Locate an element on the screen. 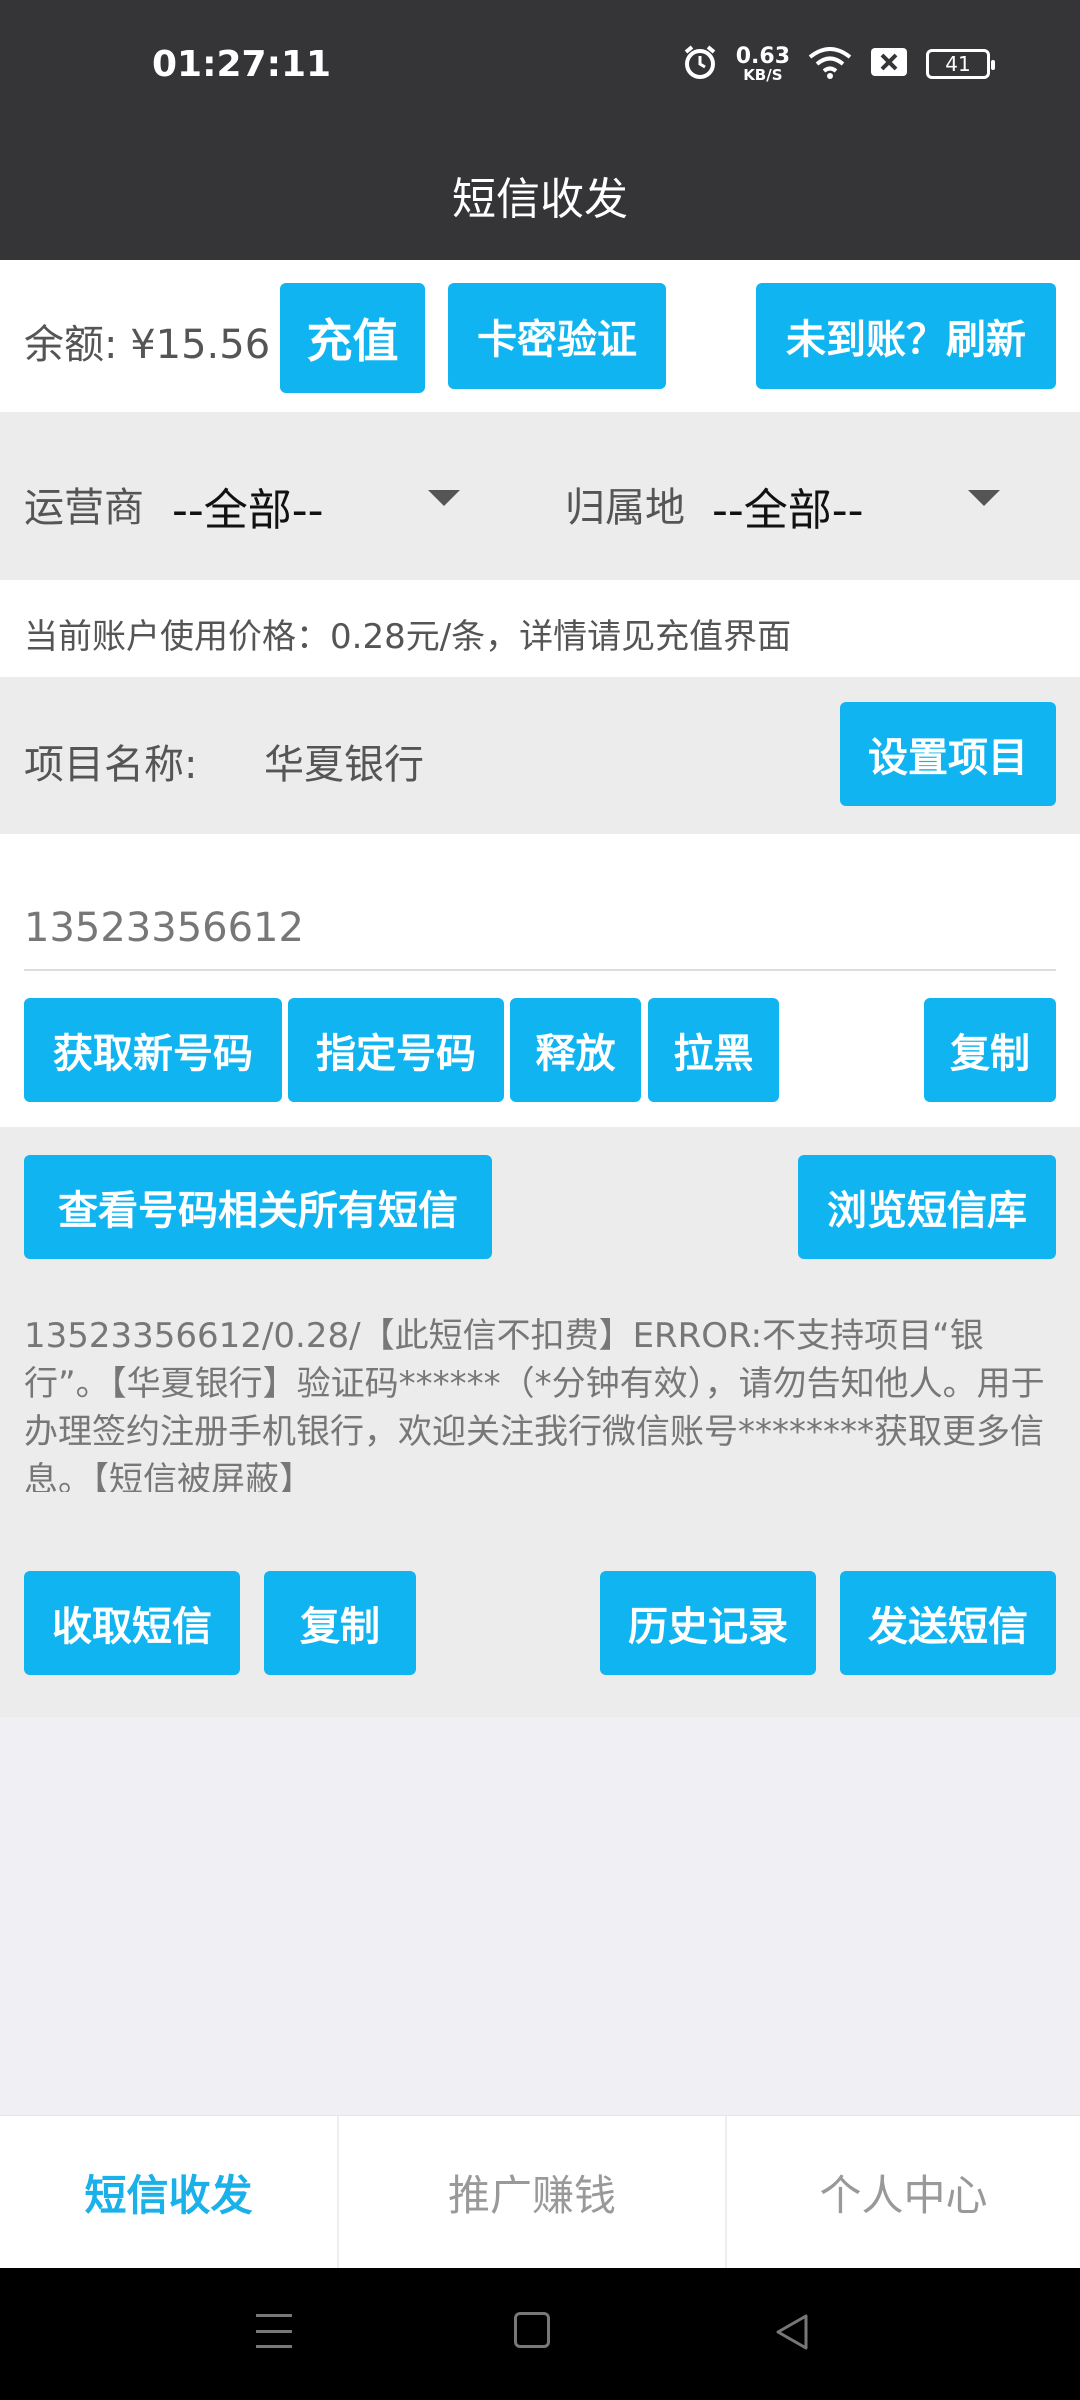 This screenshot has height=2400, width=1080. tab-promotion-label: 推广赚钱 is located at coordinates (531, 2195).